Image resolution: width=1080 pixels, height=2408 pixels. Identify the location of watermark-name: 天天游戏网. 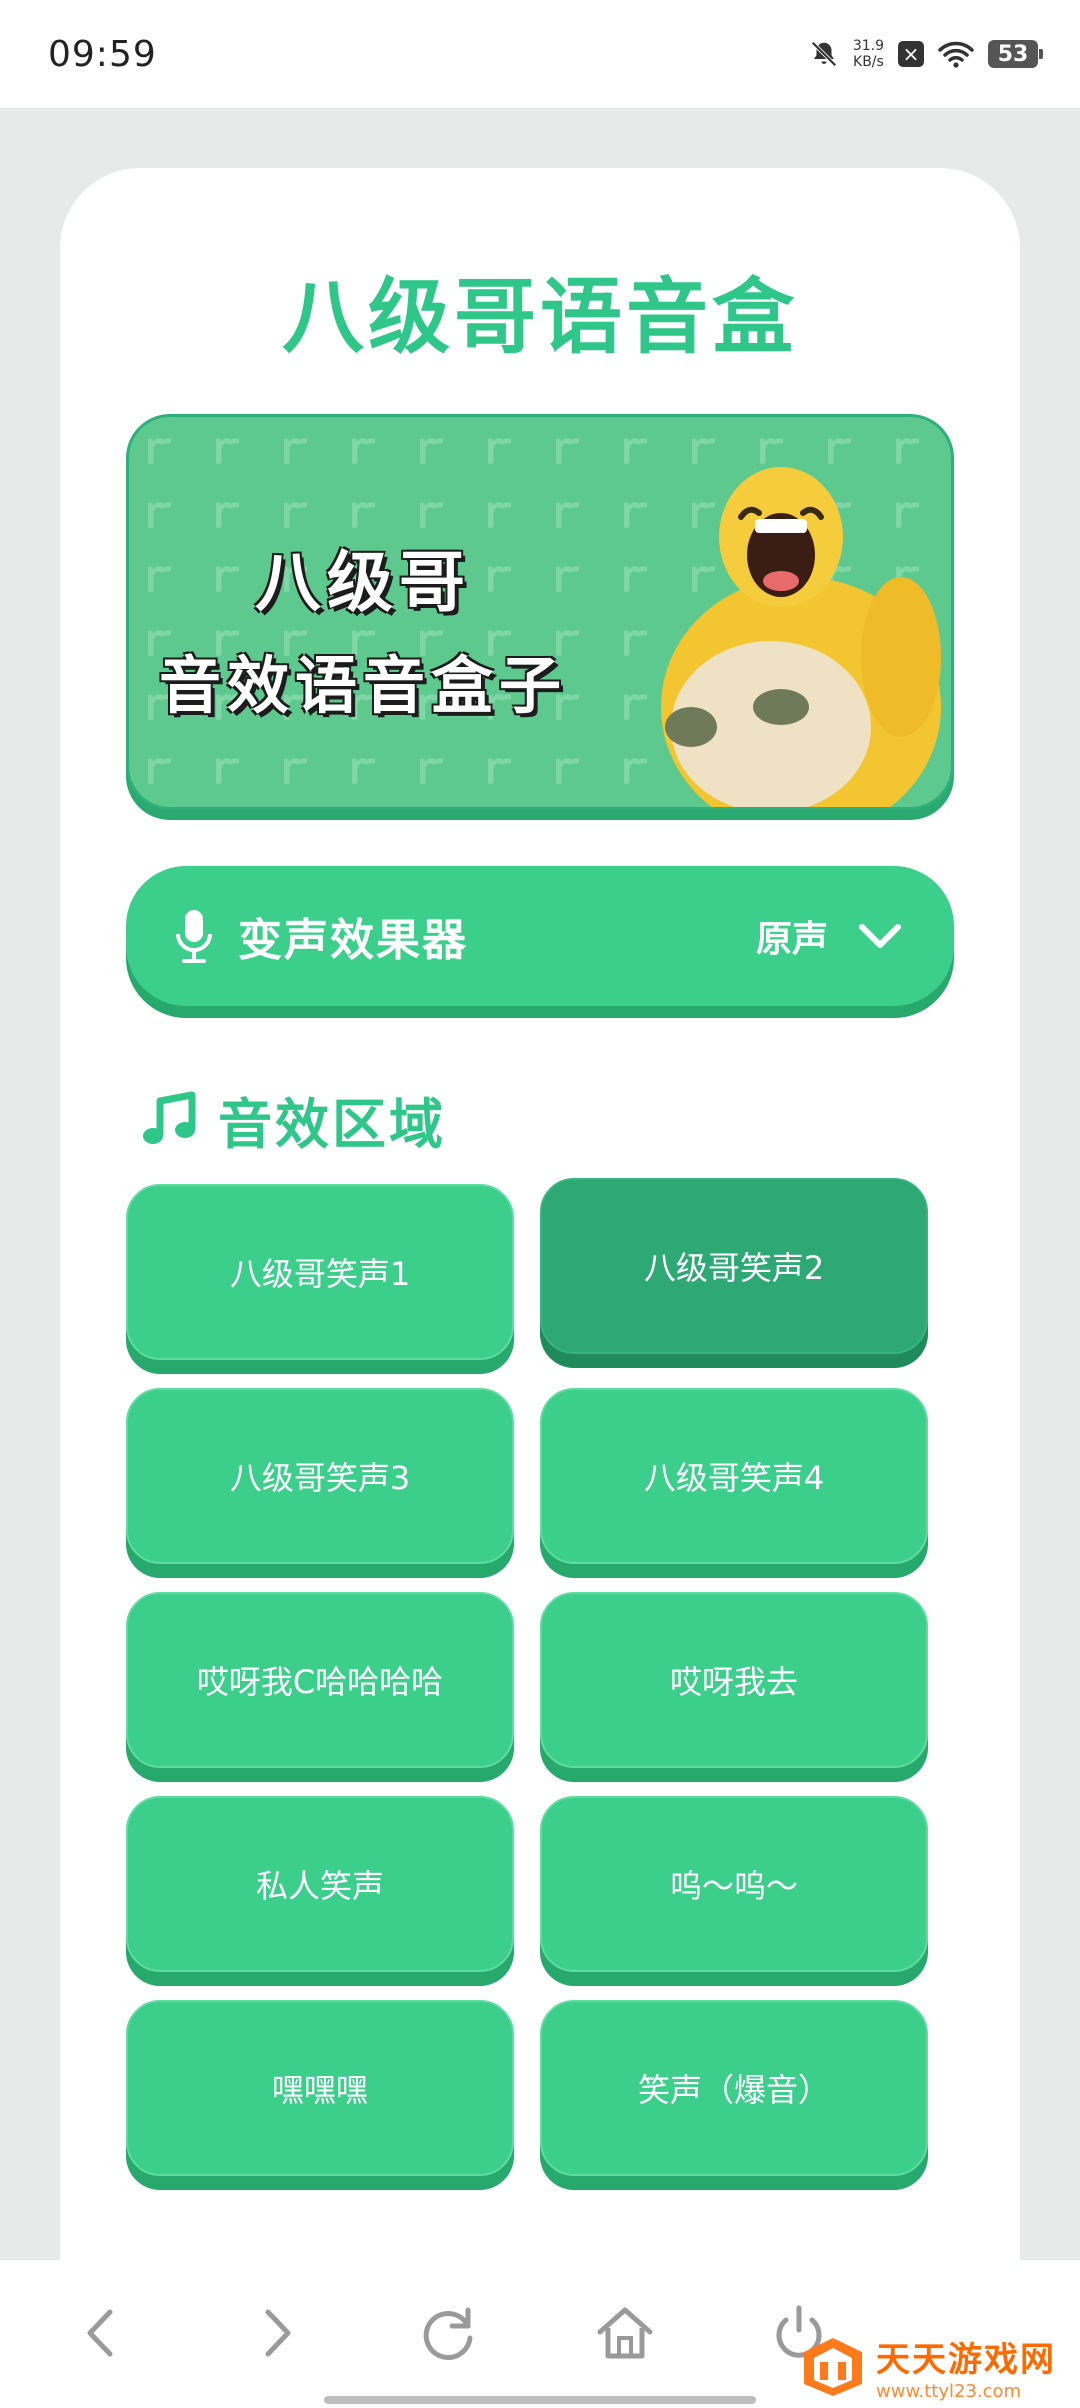
(966, 2360).